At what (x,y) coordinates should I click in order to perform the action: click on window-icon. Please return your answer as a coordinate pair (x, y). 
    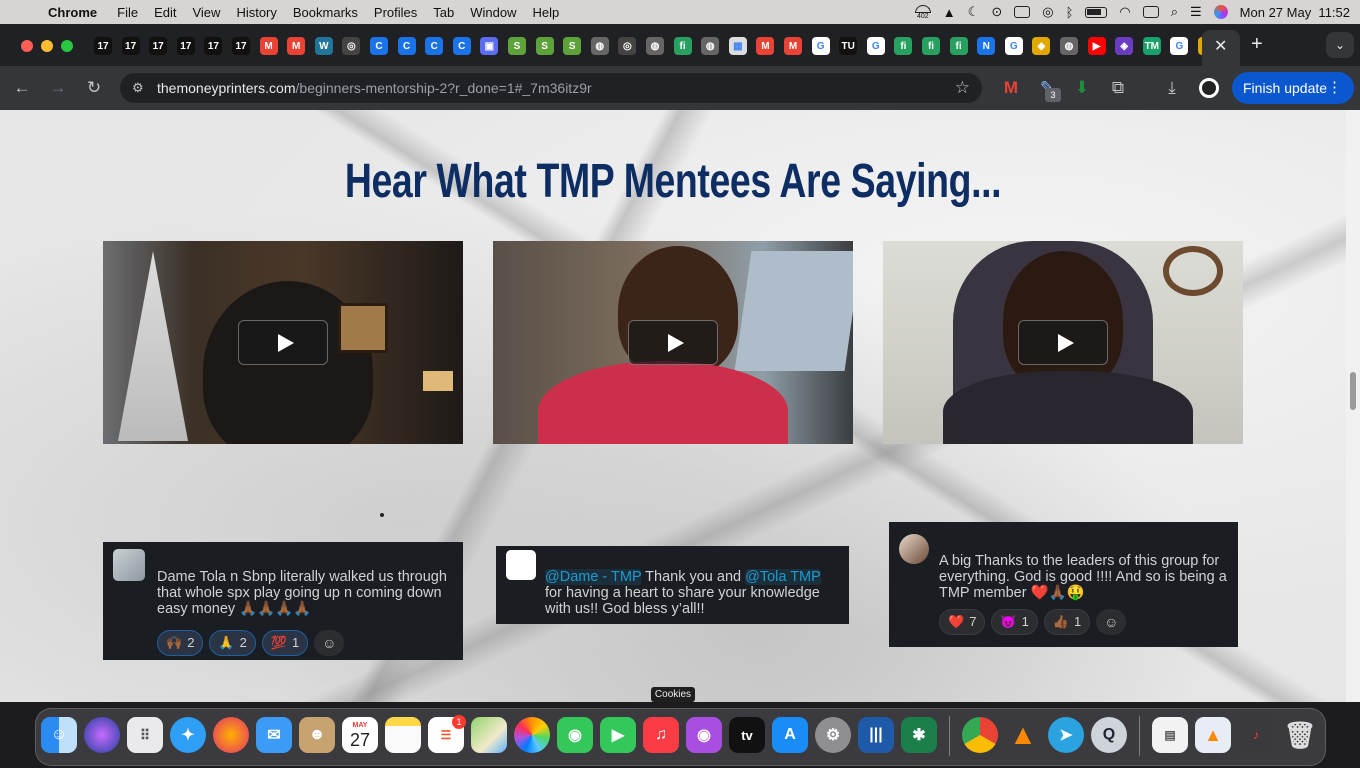
    Looking at the image, I should click on (1022, 12).